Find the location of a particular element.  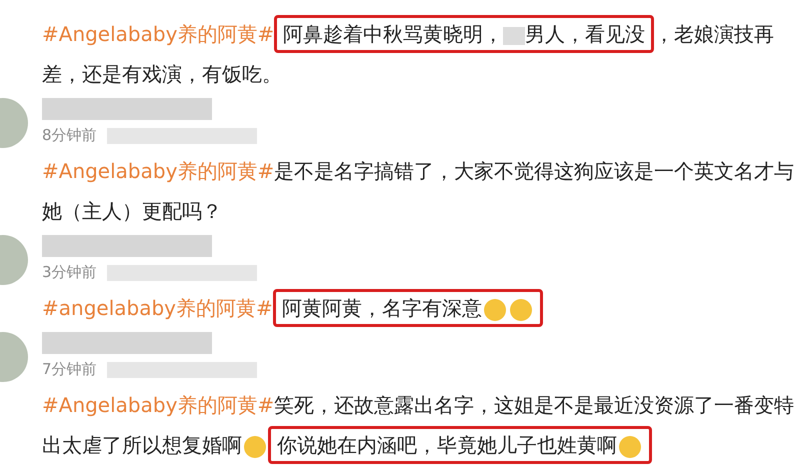

comment-time: 7分钟前 is located at coordinates (69, 369).